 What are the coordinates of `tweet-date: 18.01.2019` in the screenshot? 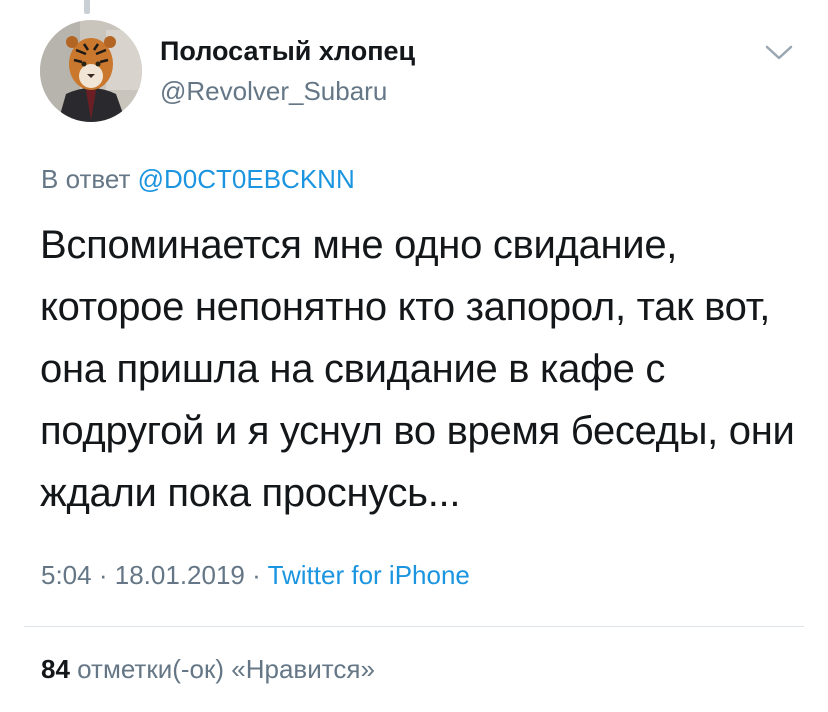 It's located at (180, 575).